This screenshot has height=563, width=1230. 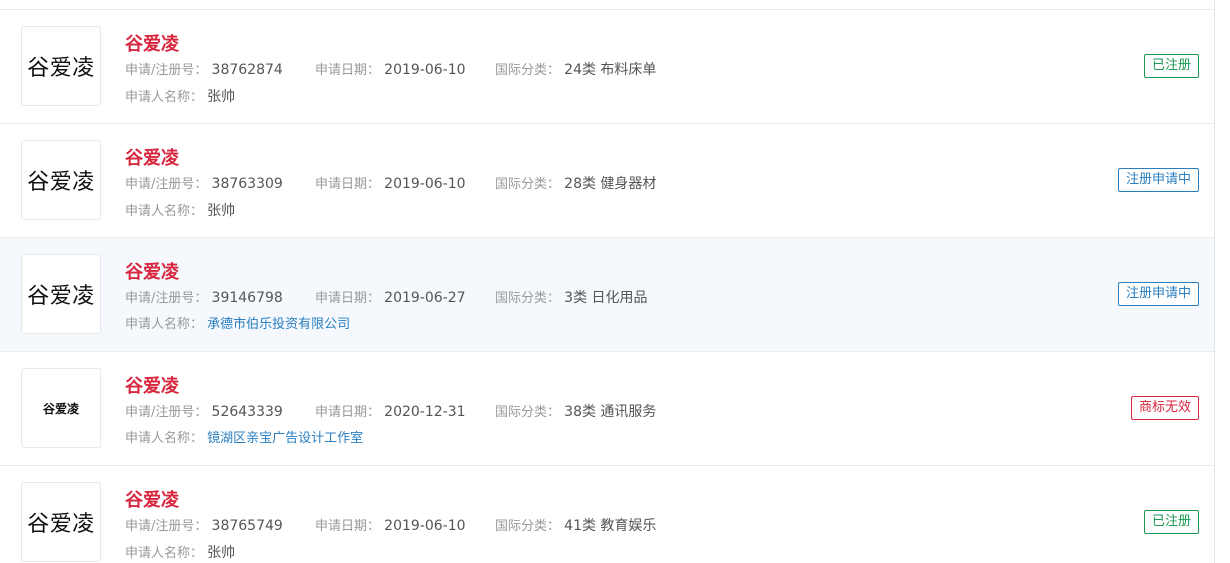 What do you see at coordinates (1164, 408) in the screenshot?
I see `status-badge: 商标无效` at bounding box center [1164, 408].